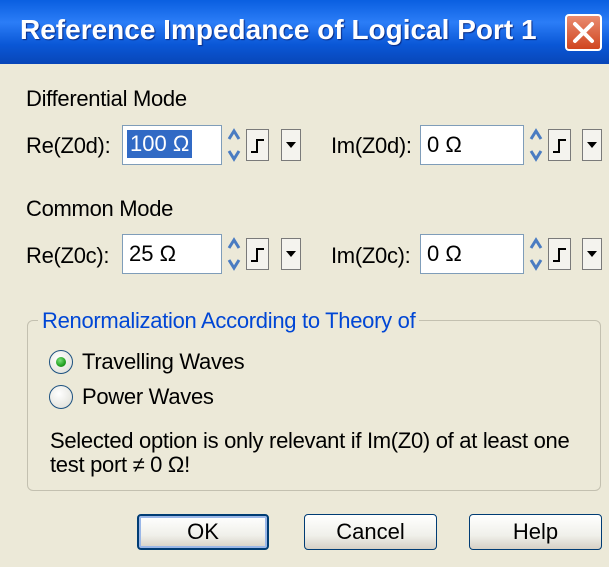 This screenshot has height=567, width=609. Describe the element at coordinates (444, 253) in the screenshot. I see `im-z0c-value: 0 Ω` at that location.